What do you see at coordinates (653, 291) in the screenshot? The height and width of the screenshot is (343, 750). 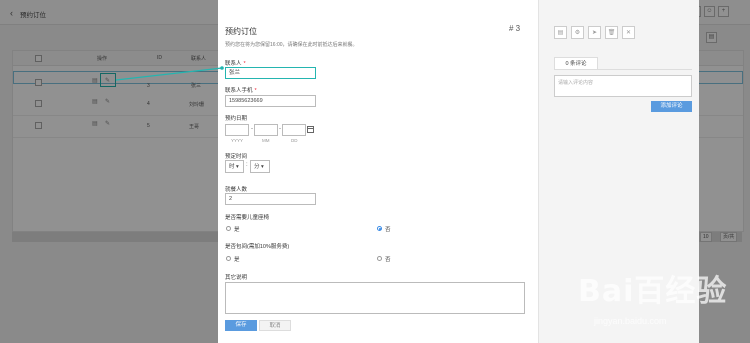 I see `watermark-logo: Bai百经验` at bounding box center [653, 291].